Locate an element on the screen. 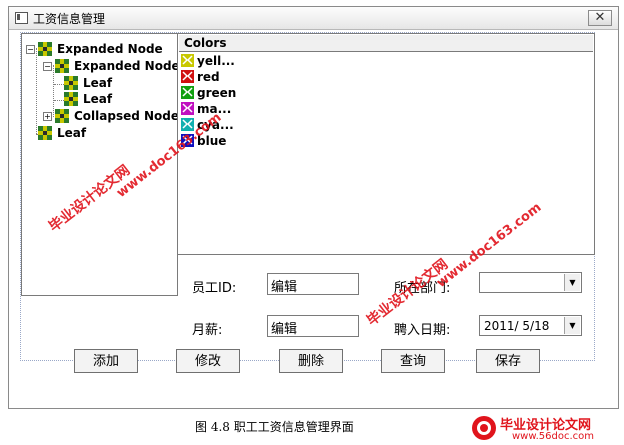  column-header-colors: Colors is located at coordinates (209, 43).